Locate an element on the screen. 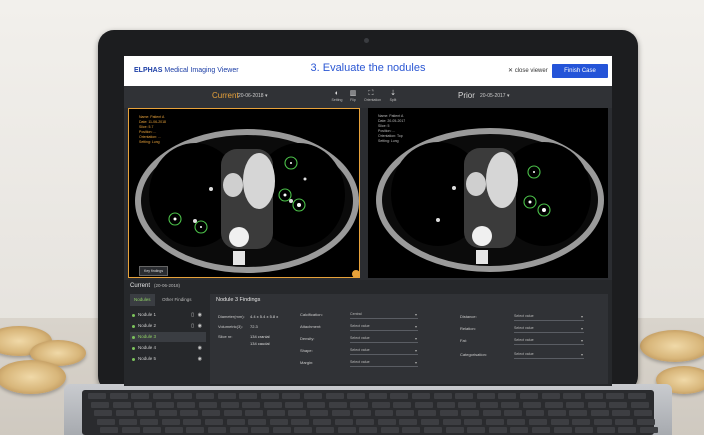  nodule-list-item: Nodule 1 ▯ ◉ is located at coordinates (168, 315).